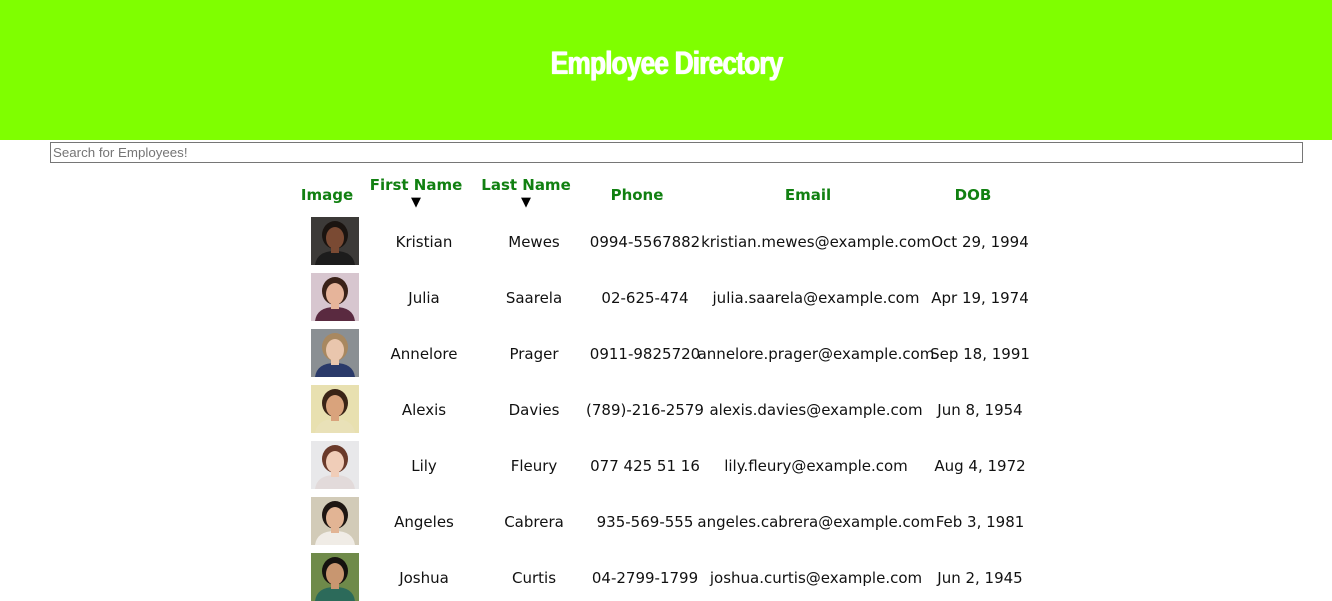 The height and width of the screenshot is (601, 1332). I want to click on cell-last-name: Davies, so click(534, 410).